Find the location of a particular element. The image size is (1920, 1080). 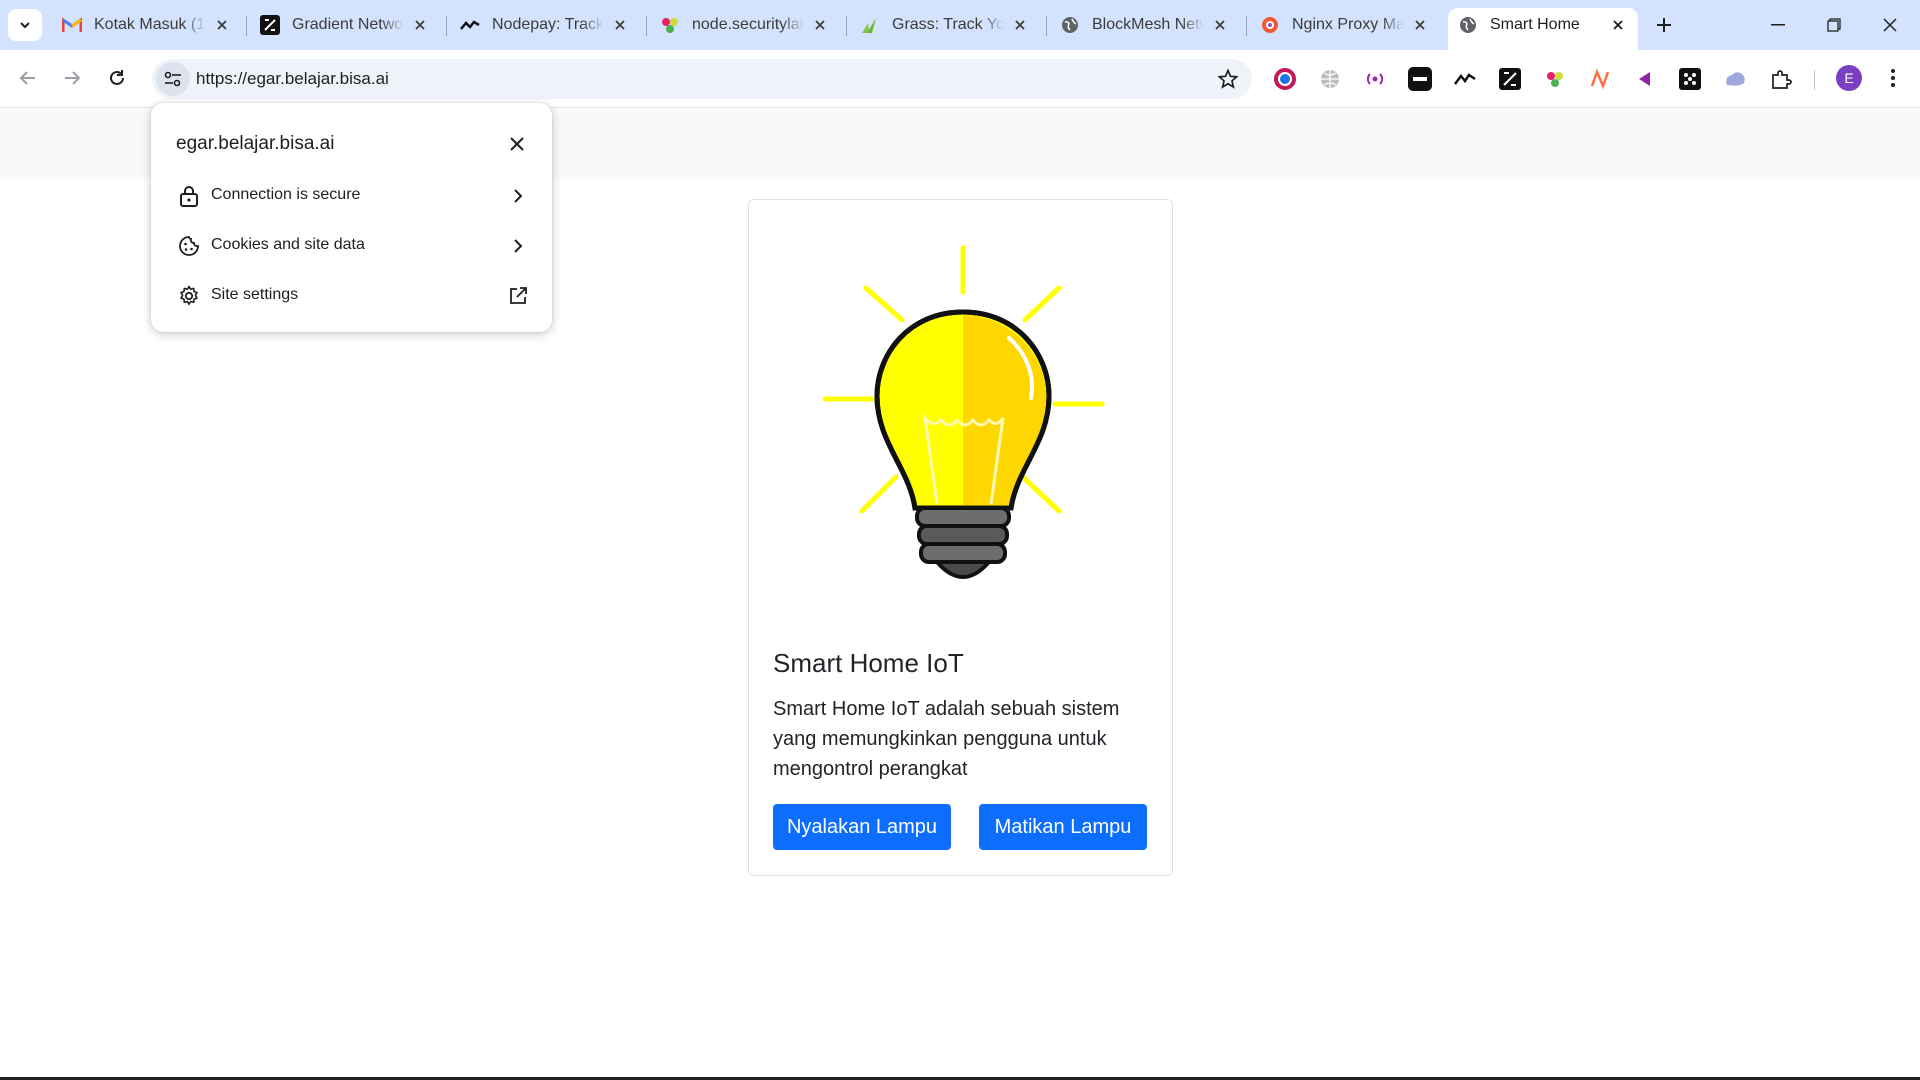

tune-icon is located at coordinates (172, 79).